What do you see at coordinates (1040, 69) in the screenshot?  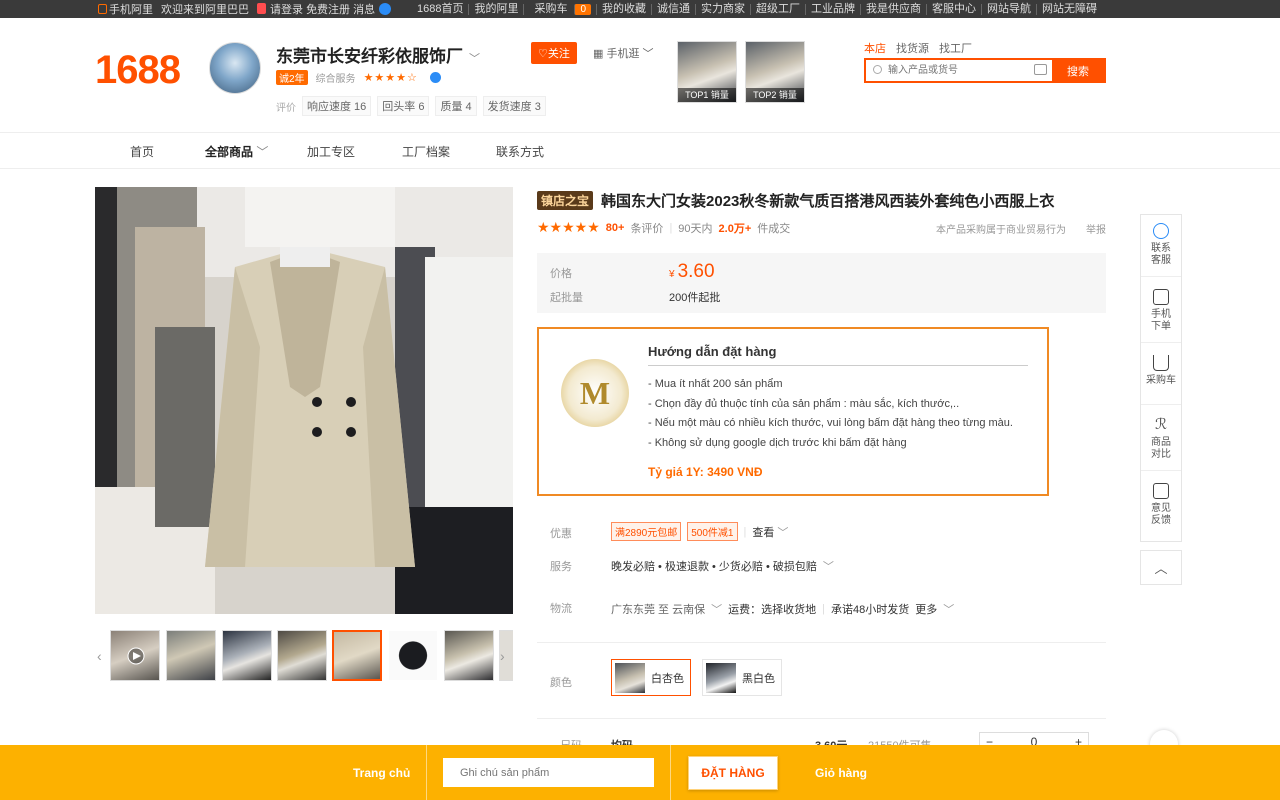 I see `camera-icon` at bounding box center [1040, 69].